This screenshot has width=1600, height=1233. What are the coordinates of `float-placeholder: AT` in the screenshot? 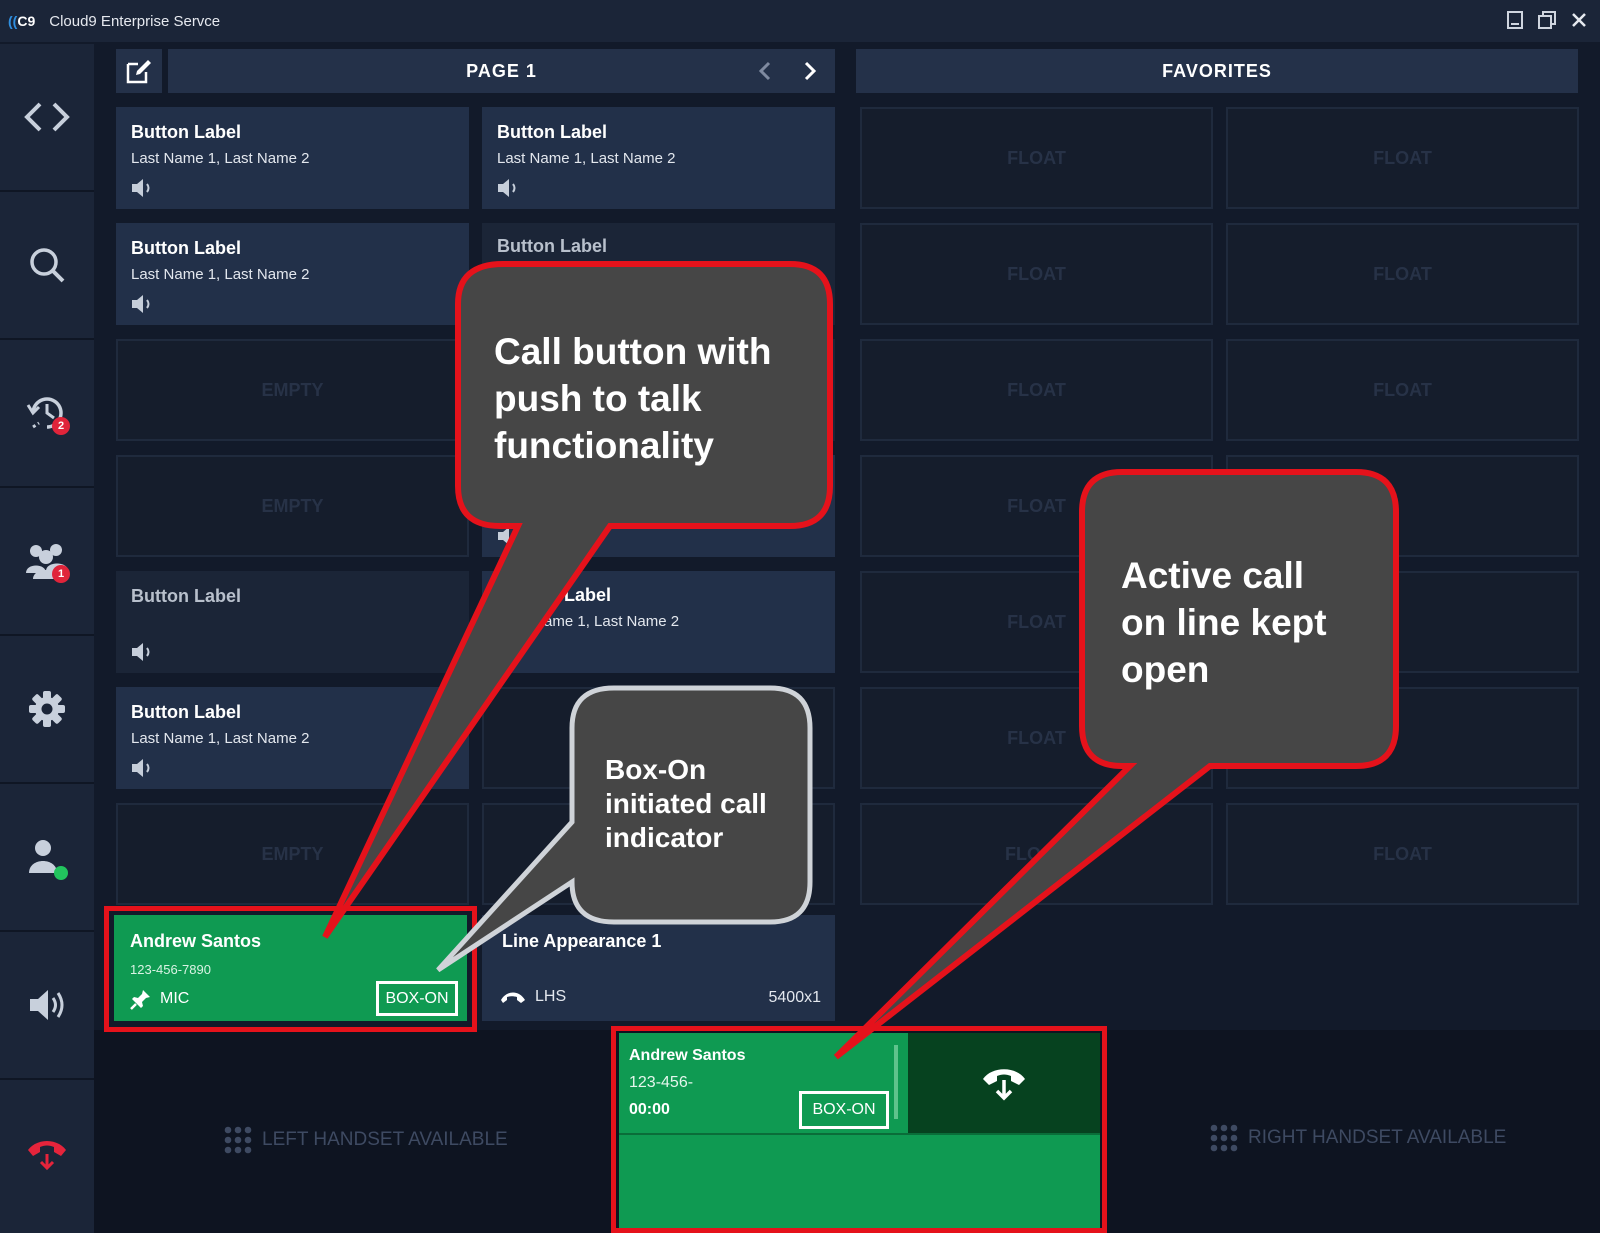 It's located at (1379, 622).